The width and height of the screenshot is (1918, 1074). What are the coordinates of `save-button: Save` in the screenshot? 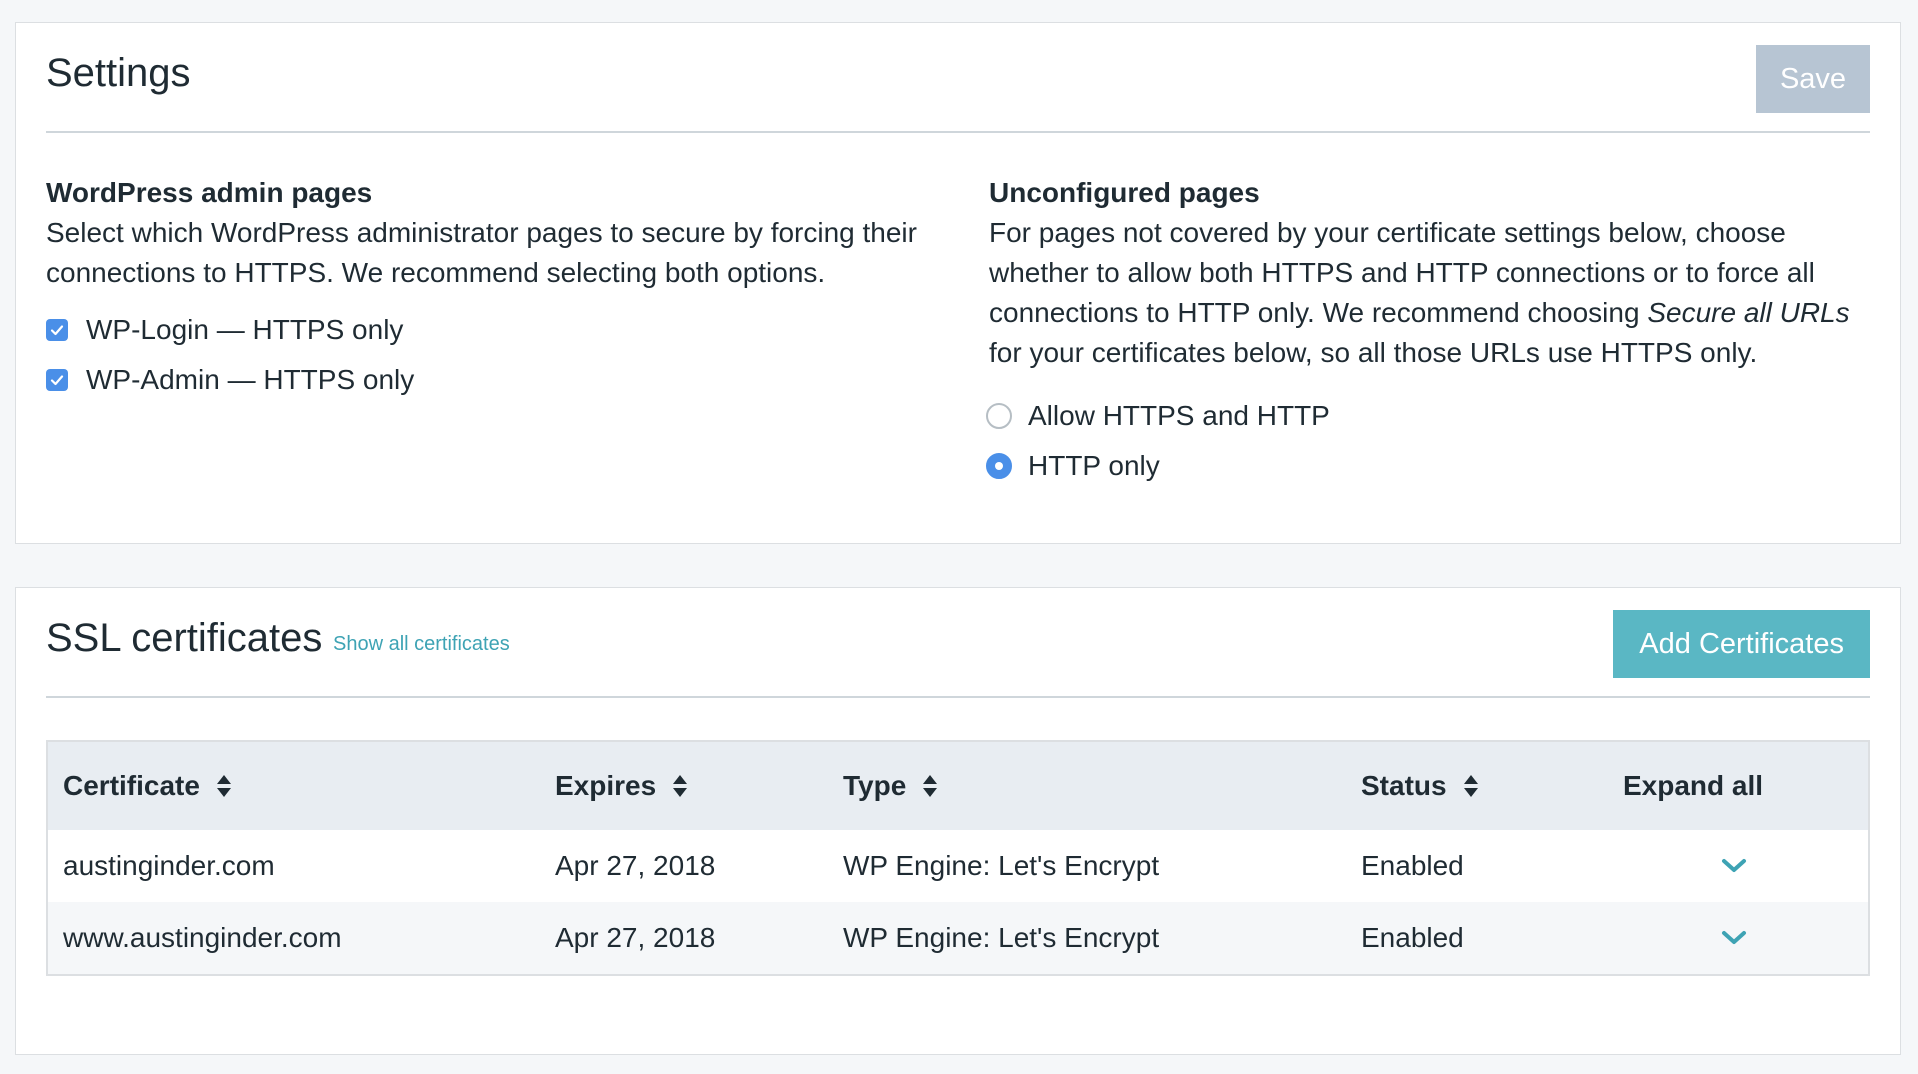 It's located at (1813, 79).